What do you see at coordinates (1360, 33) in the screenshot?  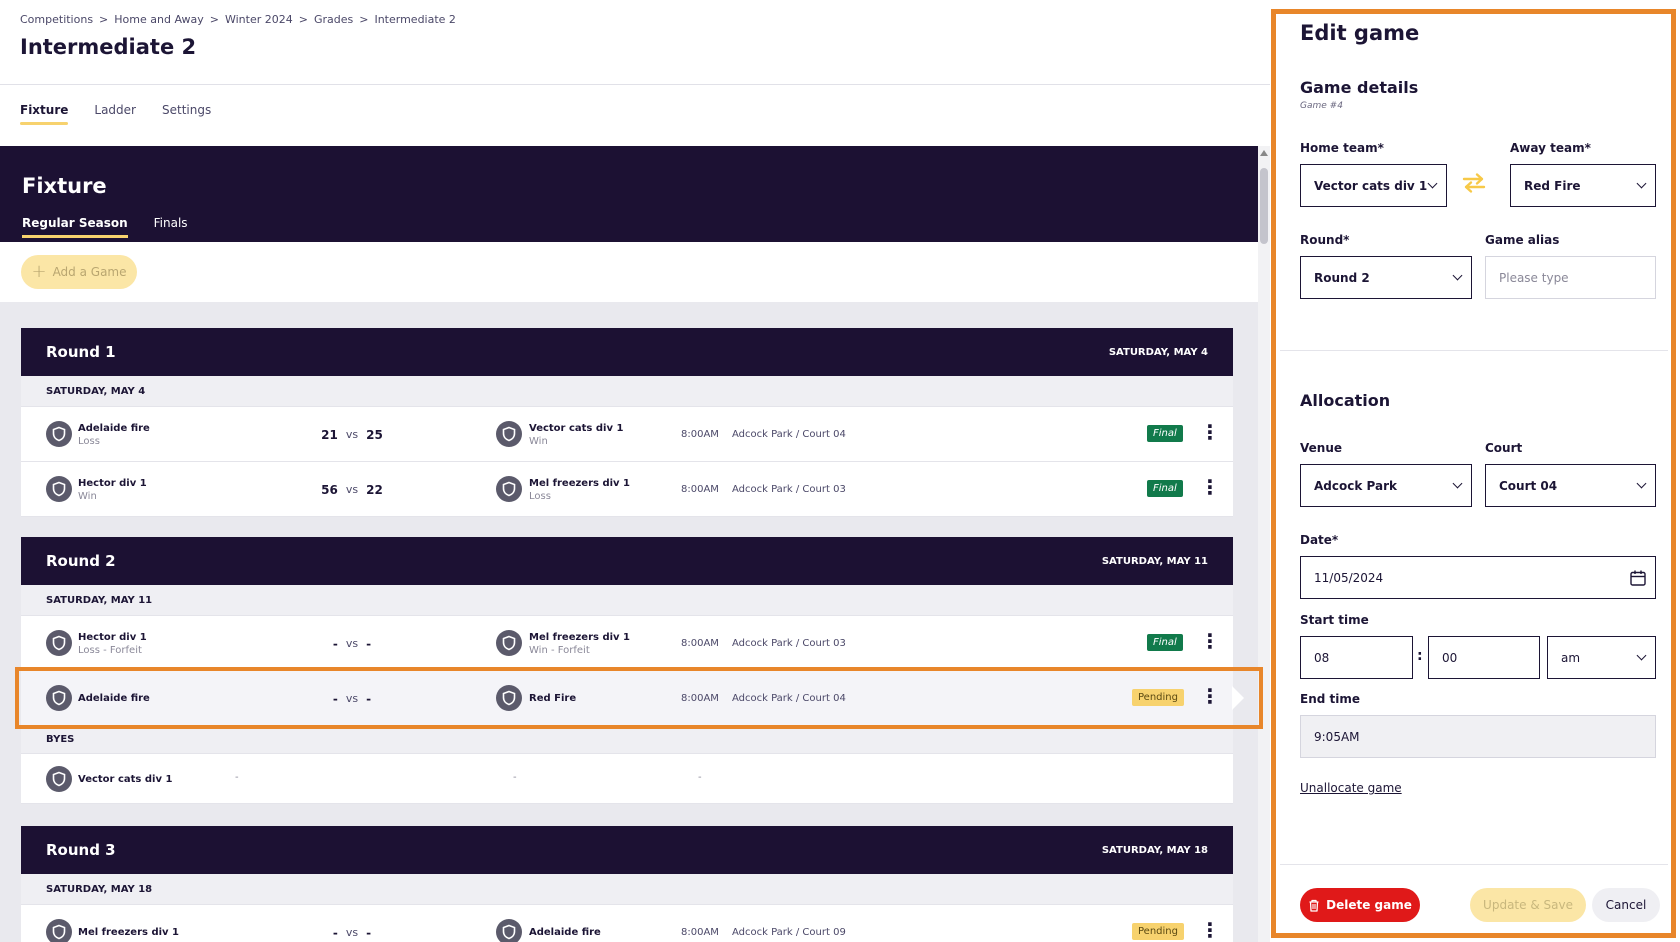 I see `panel-title: Edit game` at bounding box center [1360, 33].